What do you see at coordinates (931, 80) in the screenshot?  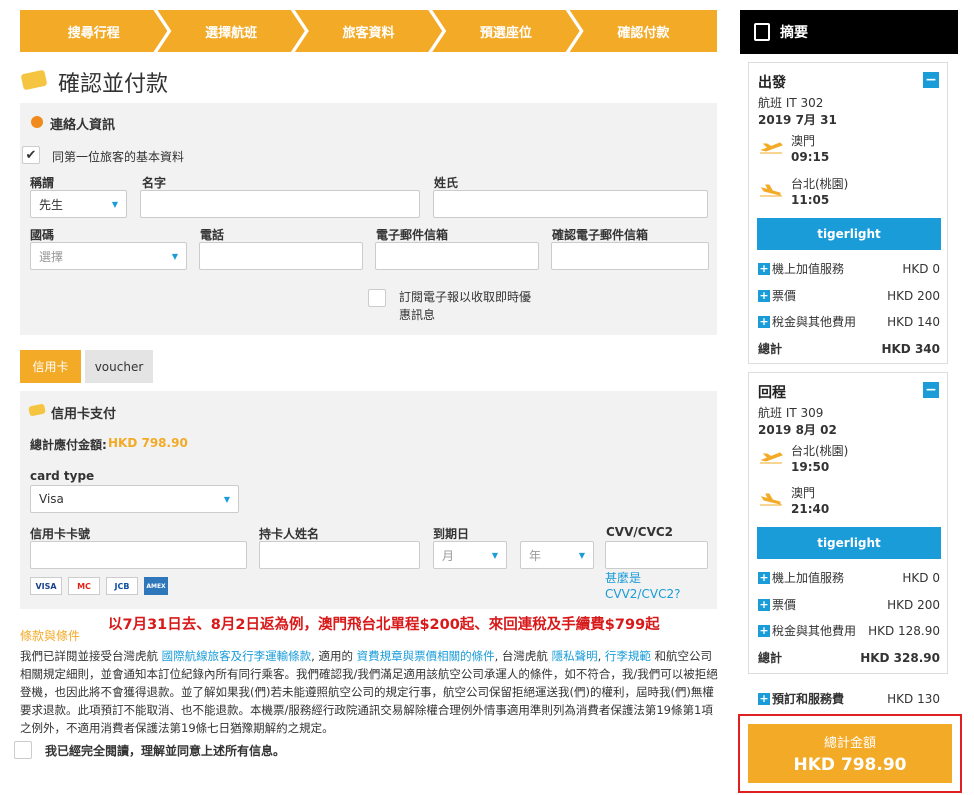 I see `collapse-outbound-button: −` at bounding box center [931, 80].